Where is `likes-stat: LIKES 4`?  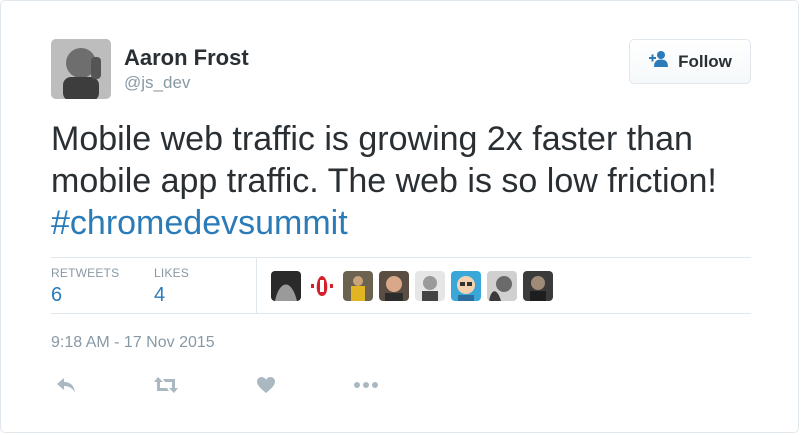
likes-stat: LIKES 4 is located at coordinates (171, 286).